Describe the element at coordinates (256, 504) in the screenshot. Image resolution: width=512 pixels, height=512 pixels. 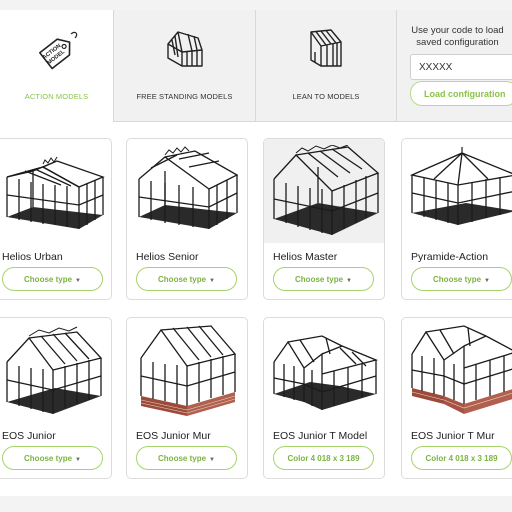
I see `page-footer-strip` at that location.